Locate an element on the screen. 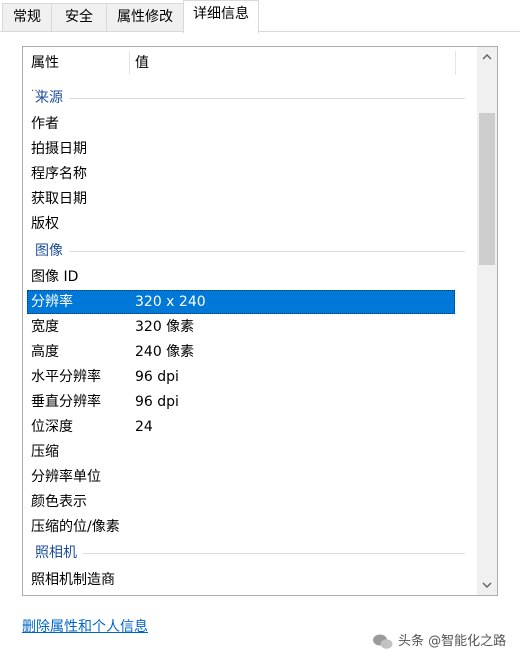  property-name: 宽度 is located at coordinates (45, 327).